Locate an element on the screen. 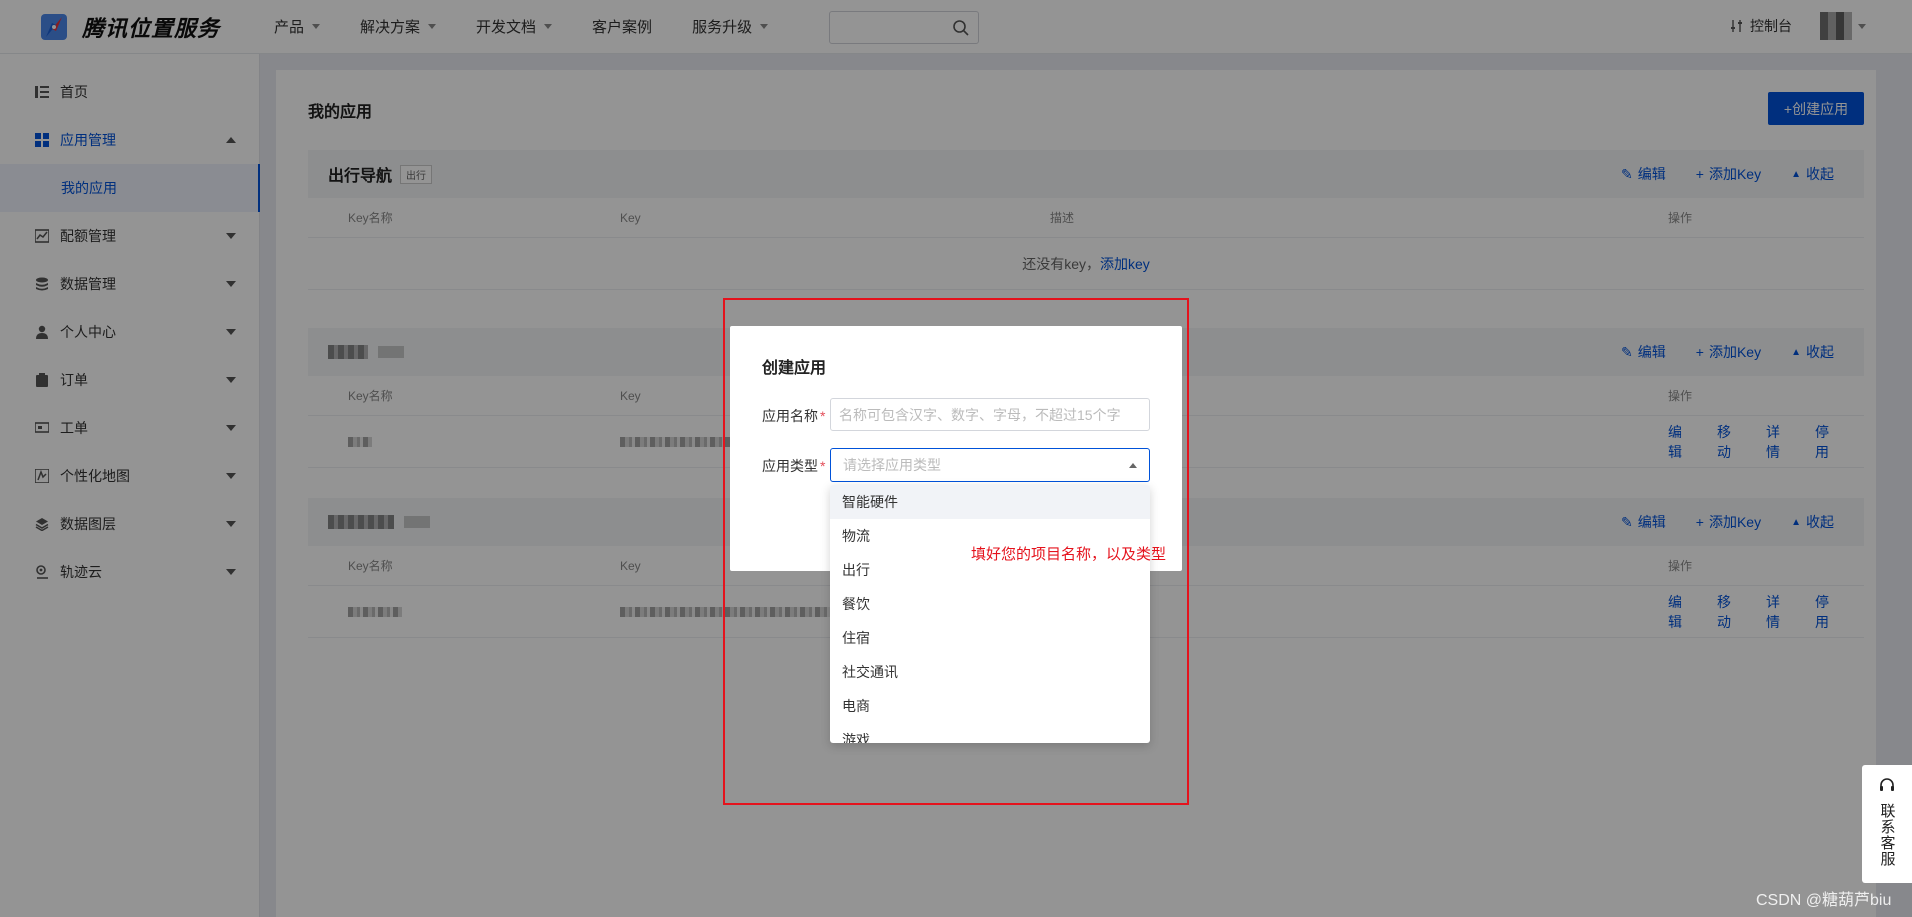 The image size is (1912, 917). watermark: CSDN @糖葫芦biu is located at coordinates (1824, 900).